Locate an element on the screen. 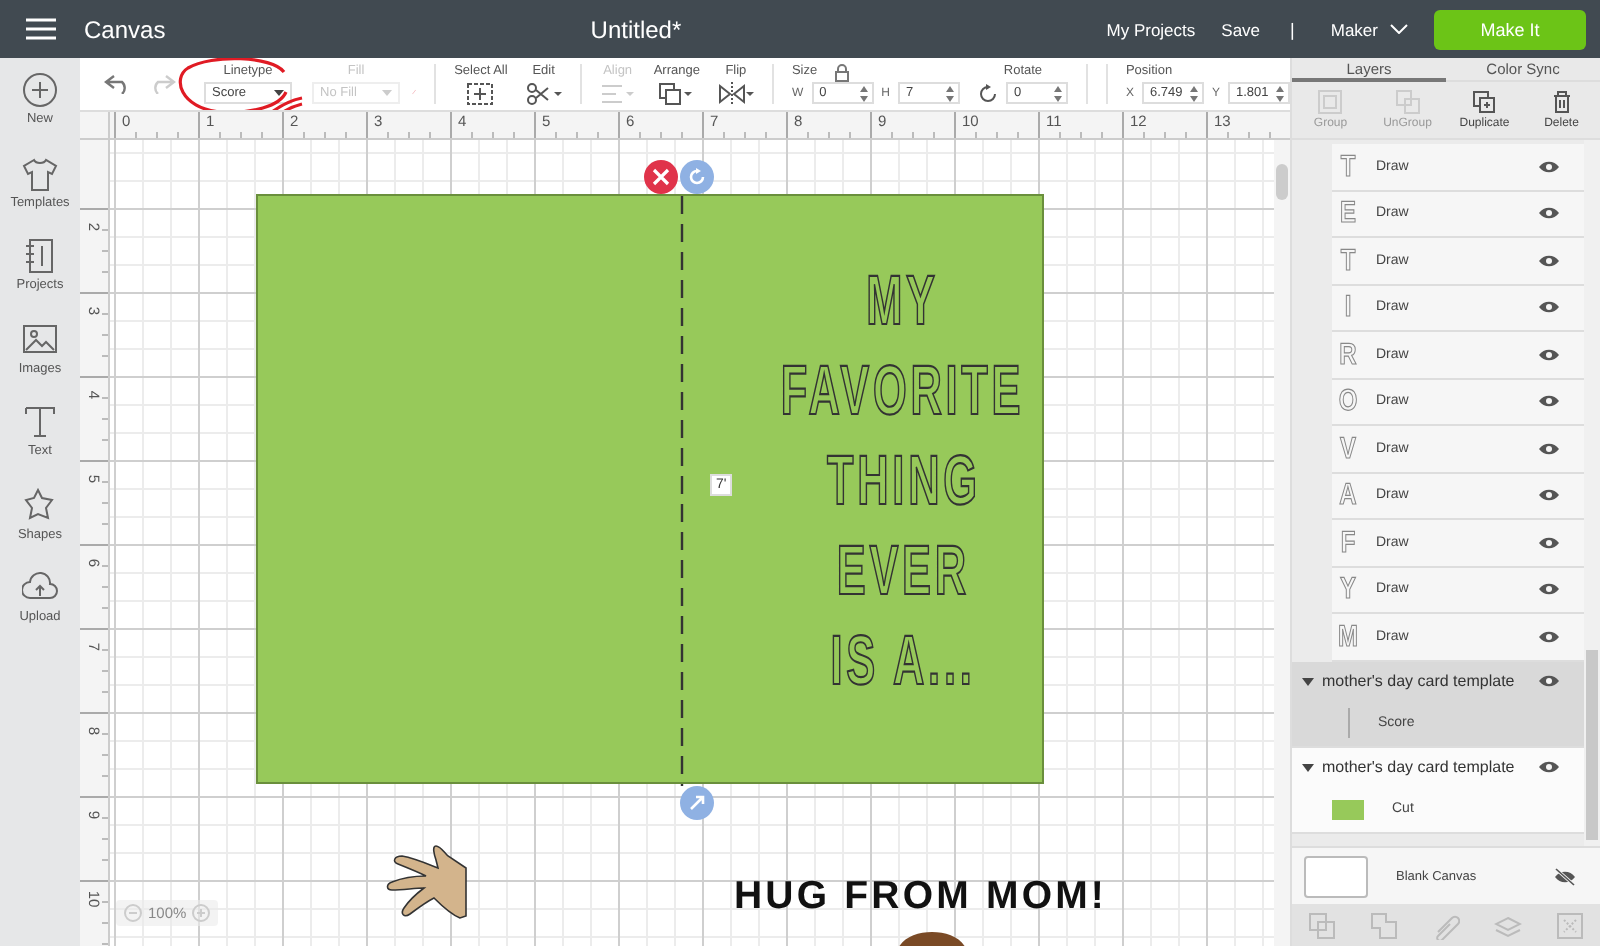  slice-icon is located at coordinates (1322, 925).